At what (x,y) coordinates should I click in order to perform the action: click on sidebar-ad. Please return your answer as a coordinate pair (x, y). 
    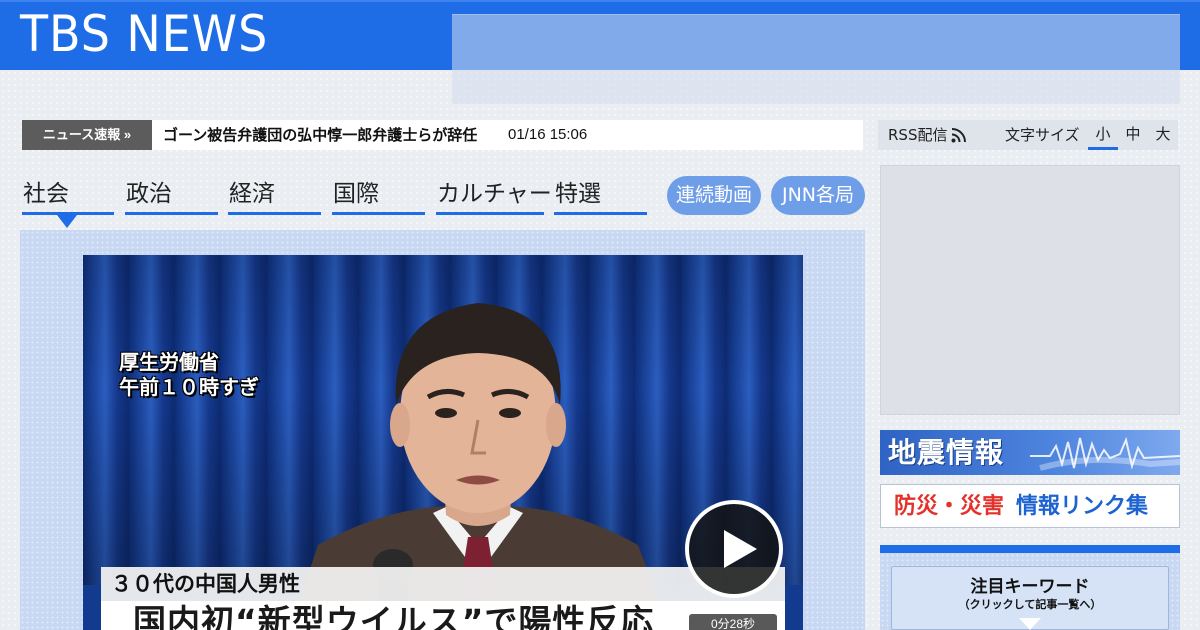
    Looking at the image, I should click on (1030, 290).